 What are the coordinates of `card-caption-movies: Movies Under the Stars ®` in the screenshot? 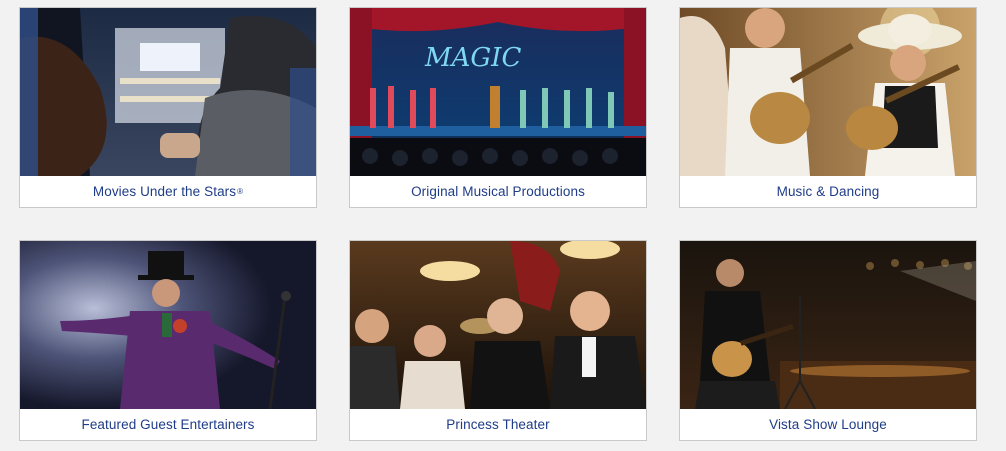 It's located at (168, 191).